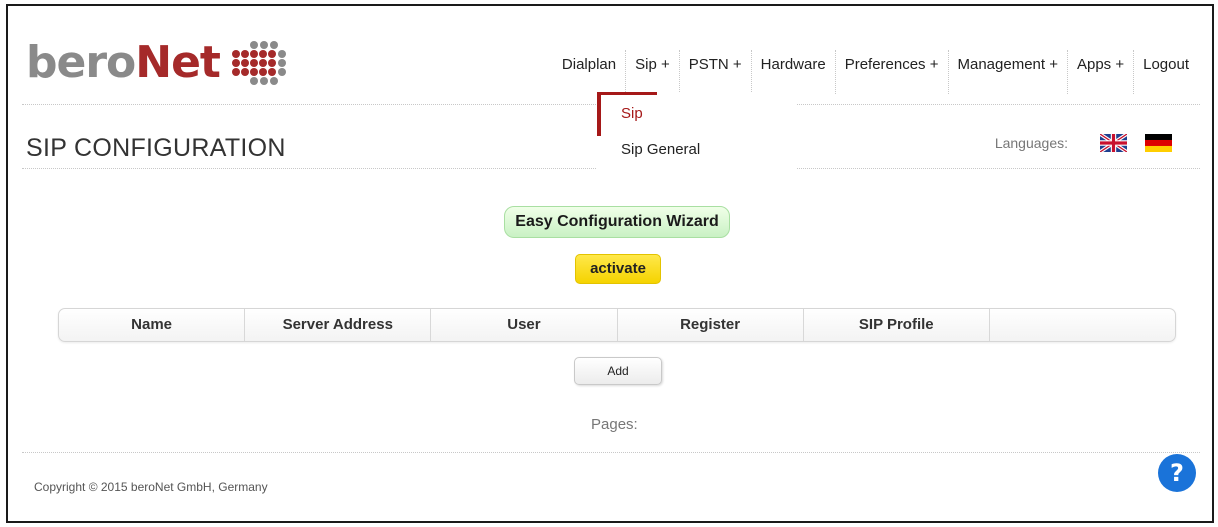  Describe the element at coordinates (1099, 72) in the screenshot. I see `nav-item-apps: Apps +` at that location.